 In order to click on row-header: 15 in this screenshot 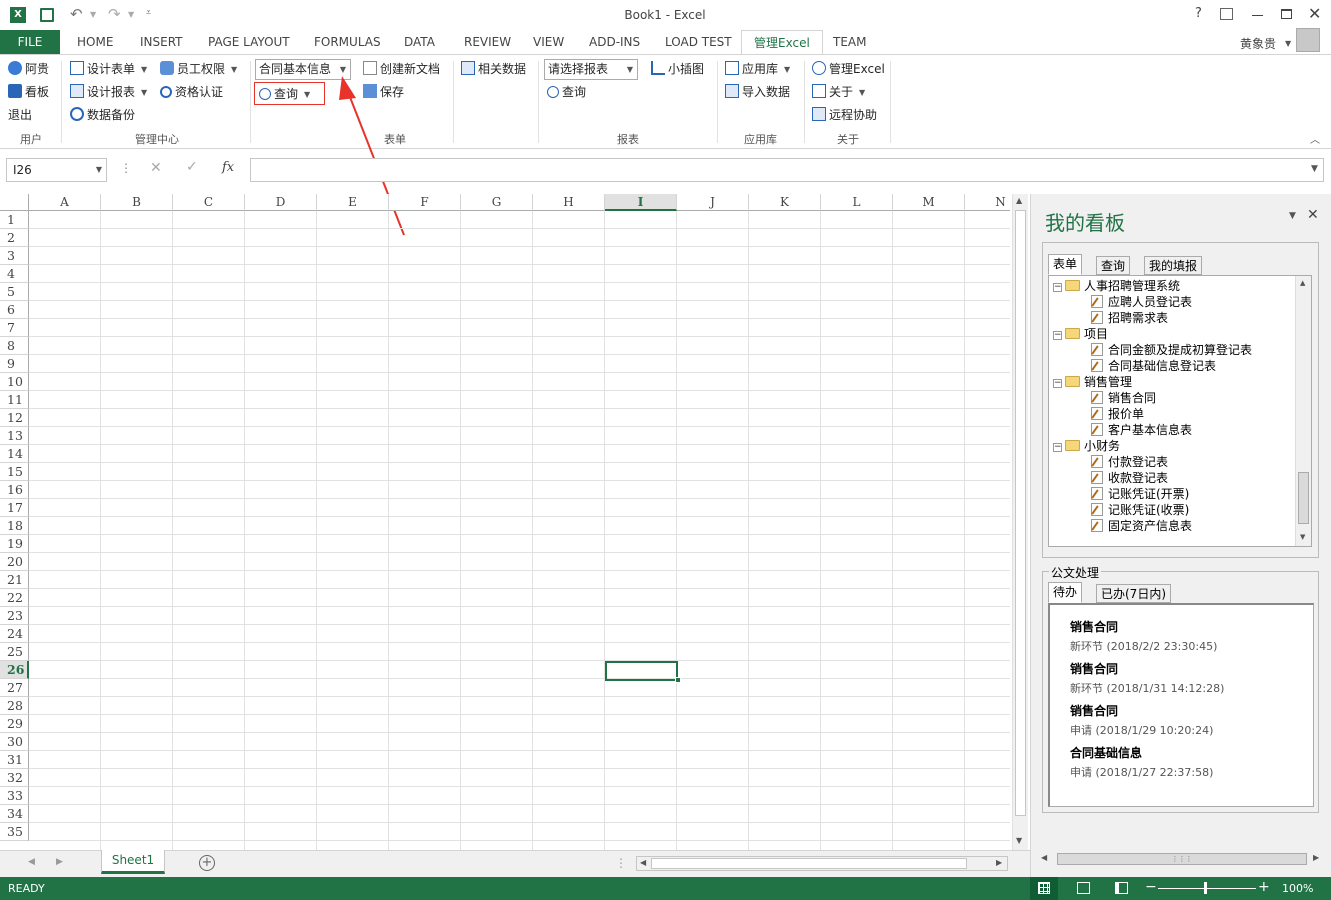, I will do `click(14, 472)`.